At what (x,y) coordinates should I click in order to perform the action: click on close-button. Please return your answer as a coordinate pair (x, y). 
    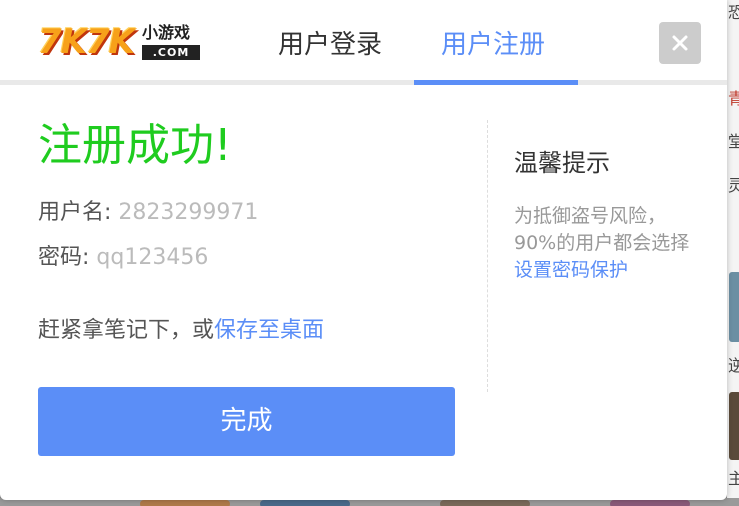
    Looking at the image, I should click on (680, 43).